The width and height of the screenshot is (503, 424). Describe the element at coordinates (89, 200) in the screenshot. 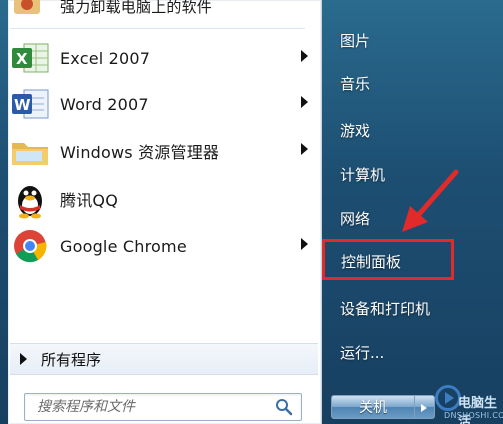

I see `program-label: 腾讯QQ` at that location.